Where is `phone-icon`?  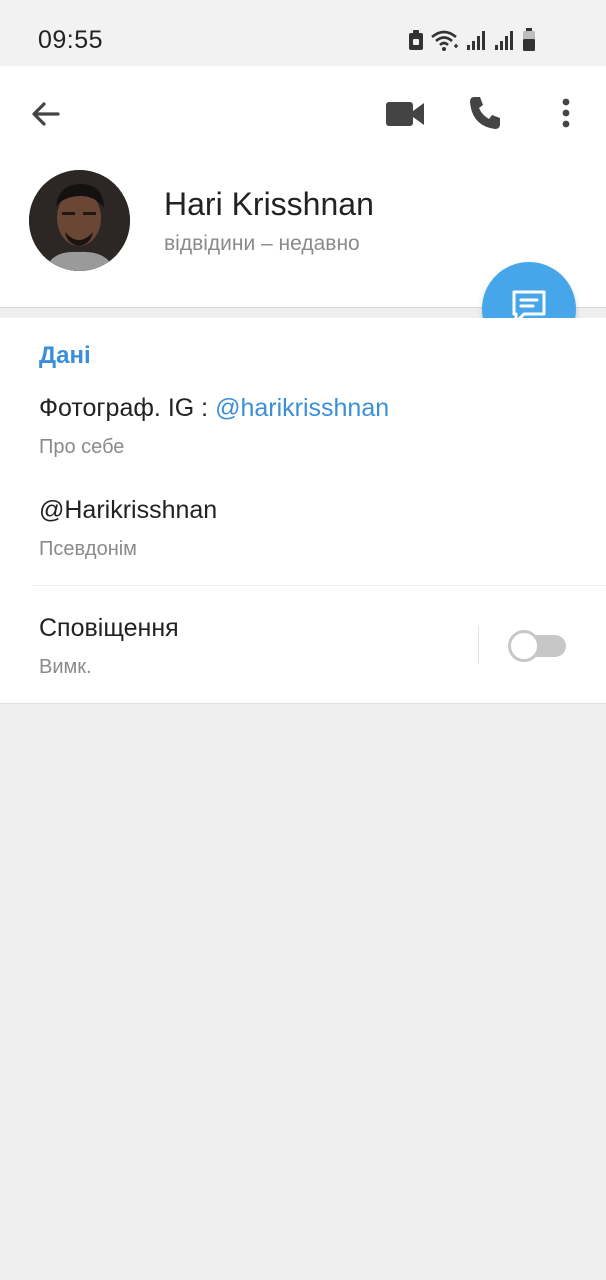
phone-icon is located at coordinates (485, 113).